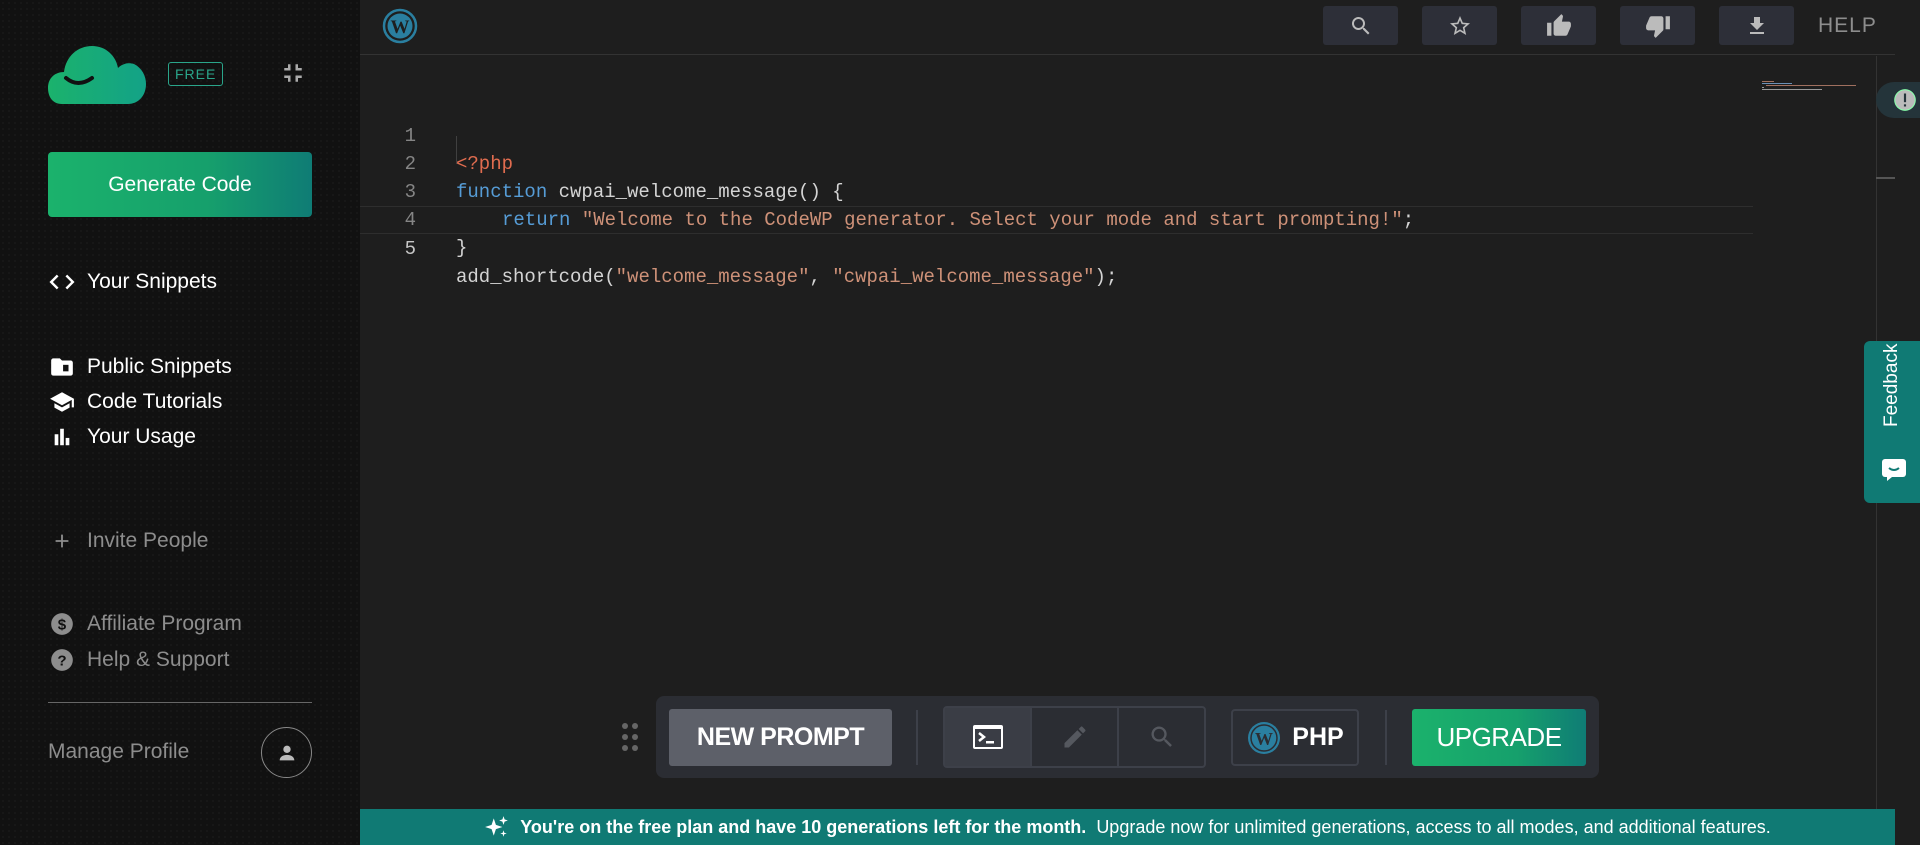 This screenshot has width=1920, height=845. I want to click on code-line: 4 }, so click(1056, 218).